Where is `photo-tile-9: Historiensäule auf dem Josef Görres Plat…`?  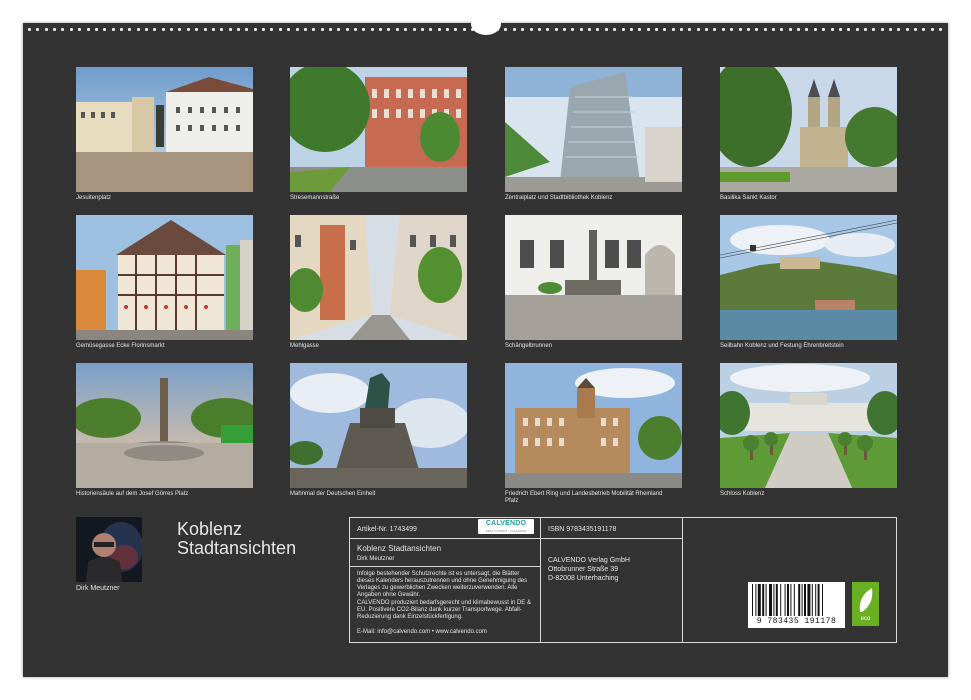 photo-tile-9: Historiensäule auf dem Josef Görres Plat… is located at coordinates (164, 430).